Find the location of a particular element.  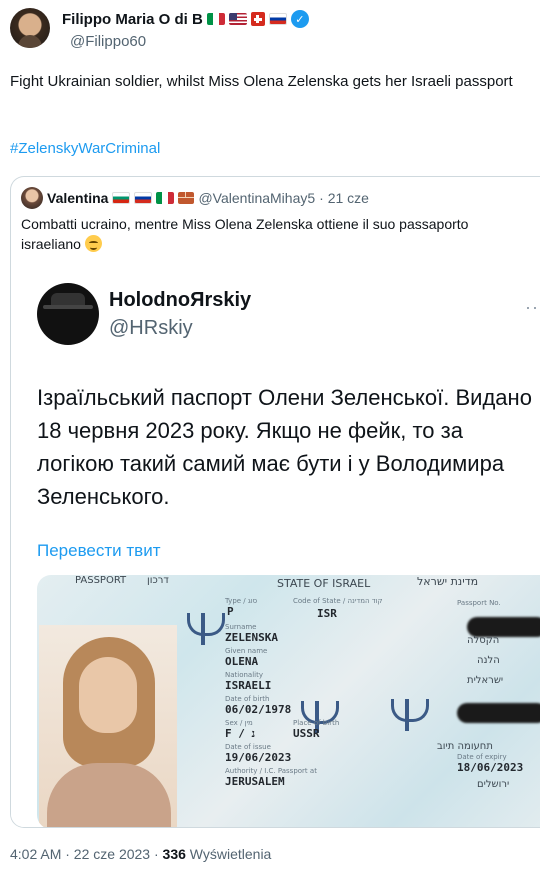

dob-value: 06/02/1978 is located at coordinates (258, 709).